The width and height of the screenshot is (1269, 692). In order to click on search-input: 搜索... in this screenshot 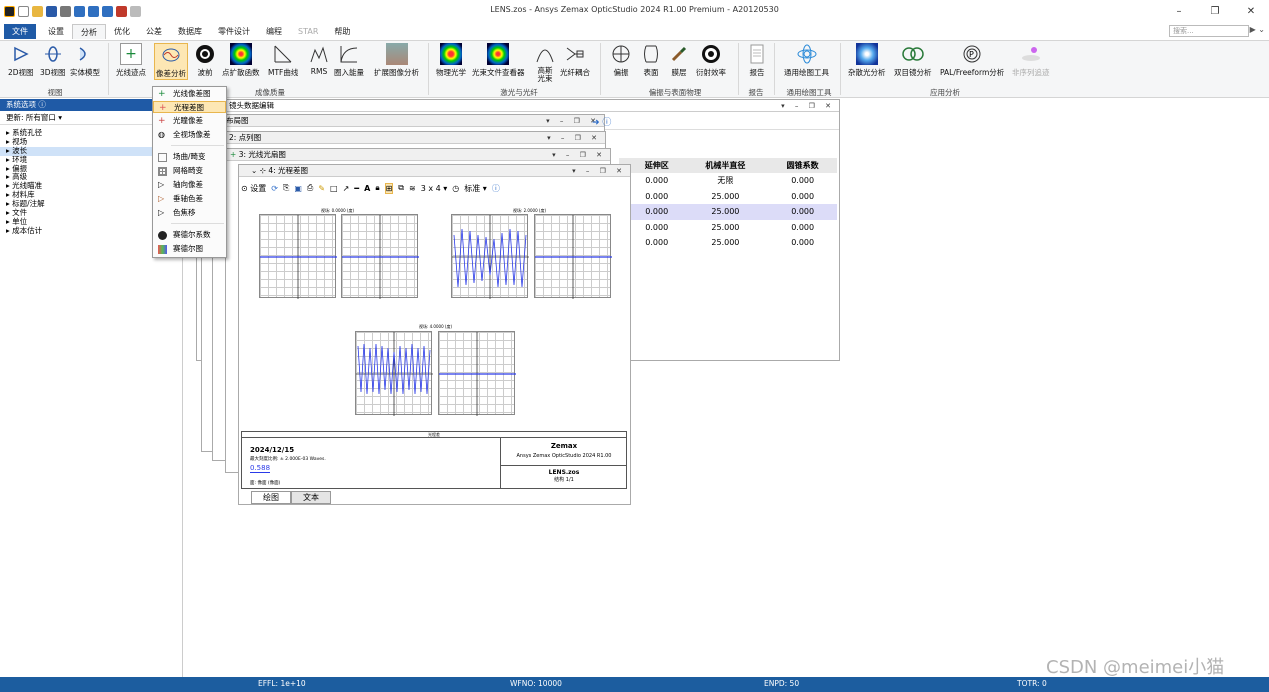, I will do `click(1209, 31)`.